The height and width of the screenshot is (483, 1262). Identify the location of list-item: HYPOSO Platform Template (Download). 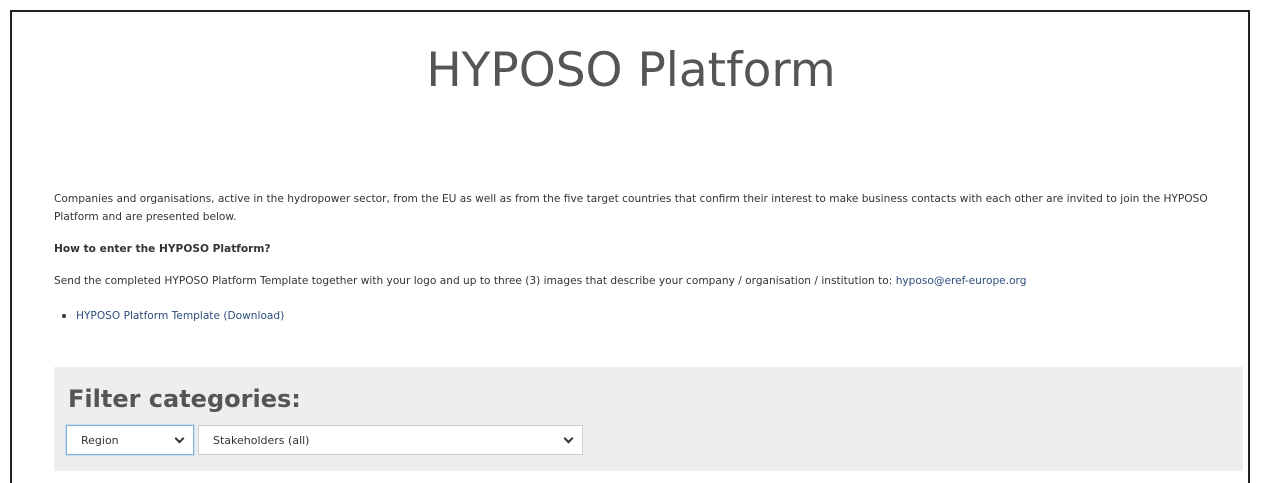
(173, 316).